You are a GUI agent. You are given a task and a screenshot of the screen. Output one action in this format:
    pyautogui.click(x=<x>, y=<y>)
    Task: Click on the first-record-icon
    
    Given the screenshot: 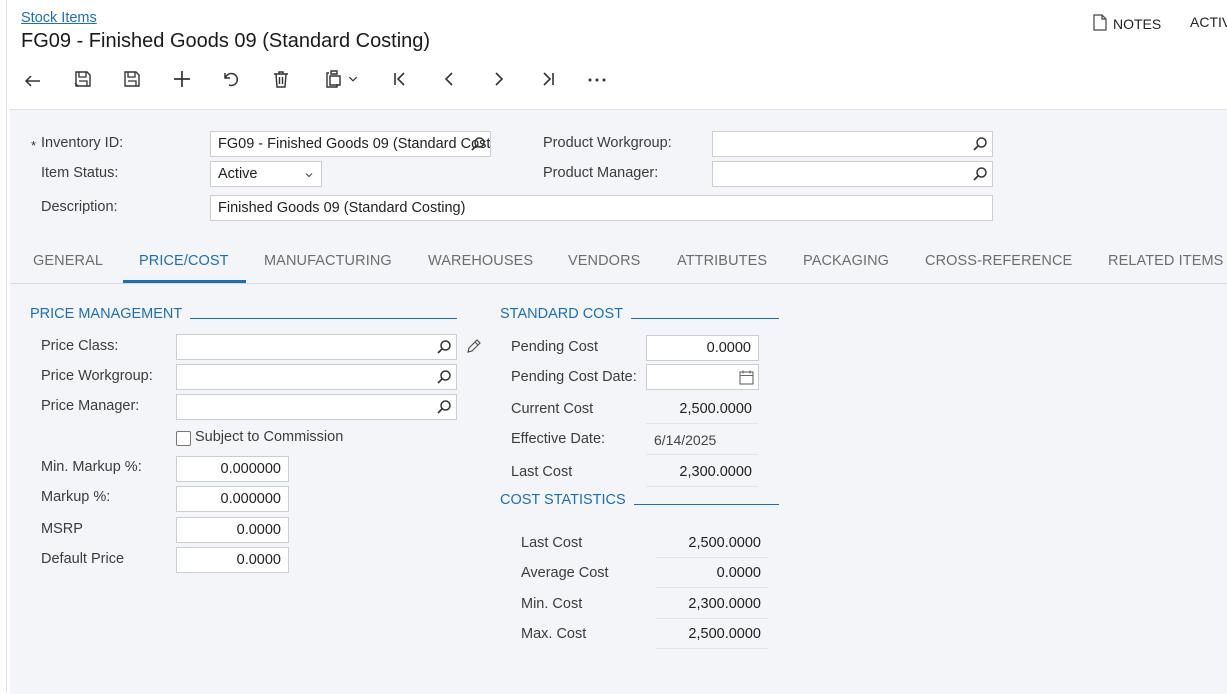 What is the action you would take?
    pyautogui.click(x=399, y=79)
    